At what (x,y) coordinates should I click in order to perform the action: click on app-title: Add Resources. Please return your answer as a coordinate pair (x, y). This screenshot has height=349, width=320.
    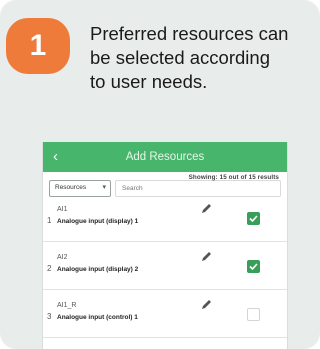
    Looking at the image, I should click on (165, 157).